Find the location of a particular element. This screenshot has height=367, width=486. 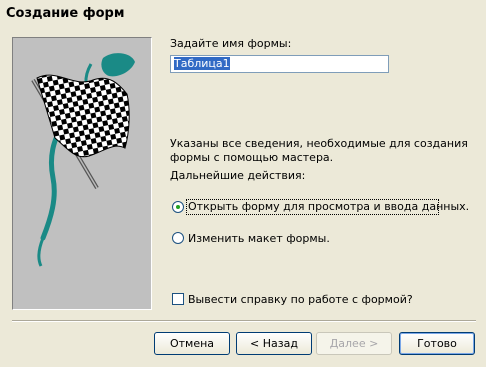

checkered-flag-icon is located at coordinates (83, 160).